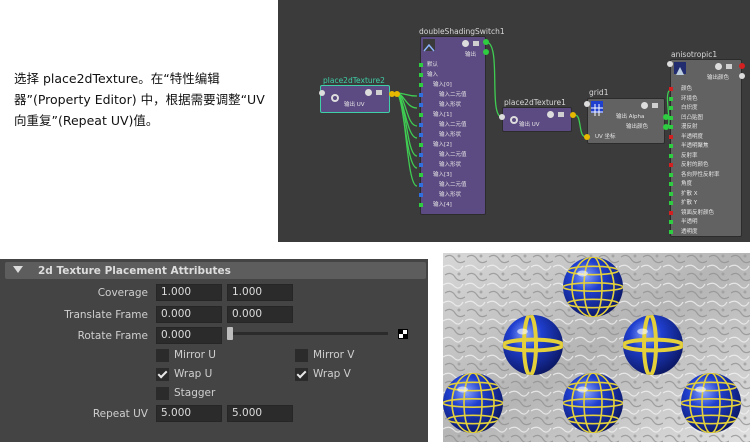  Describe the element at coordinates (502, 117) in the screenshot. I see `place2d1-in-port` at that location.